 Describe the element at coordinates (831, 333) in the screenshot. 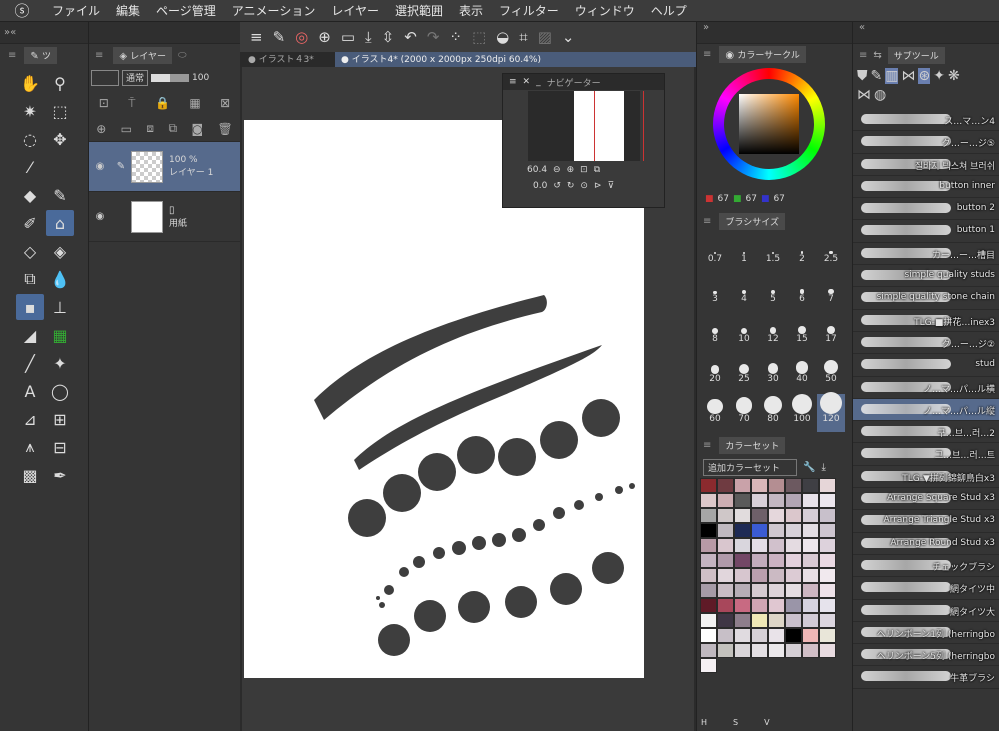

I see `brush-size-cell: 17` at that location.